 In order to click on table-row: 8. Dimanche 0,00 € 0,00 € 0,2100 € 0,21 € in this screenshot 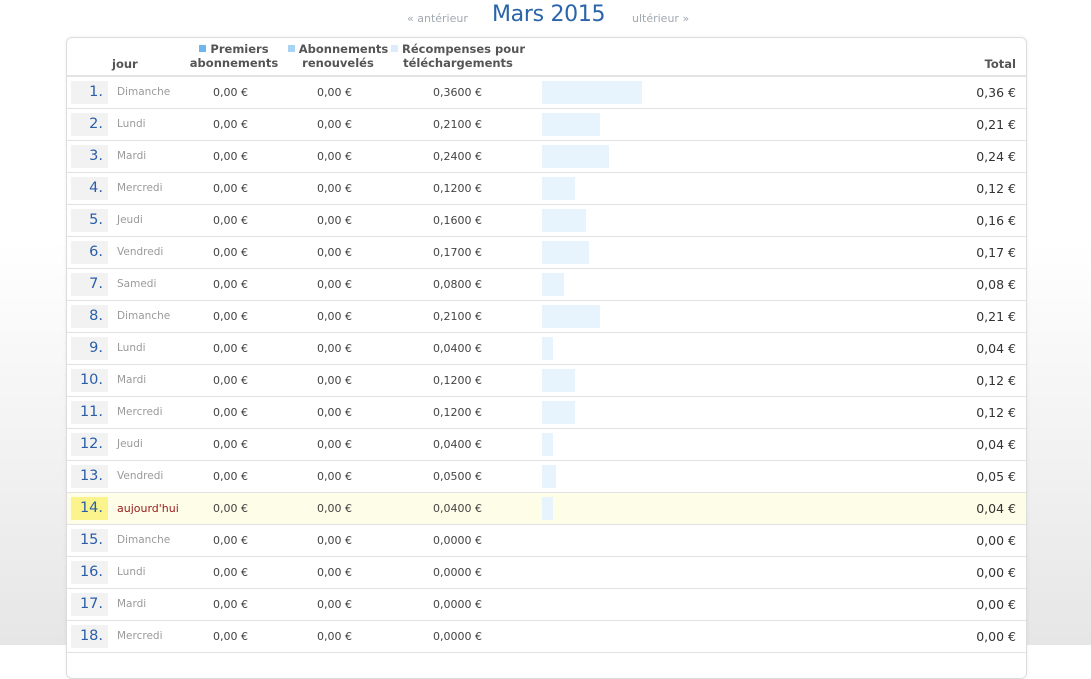, I will do `click(546, 317)`.